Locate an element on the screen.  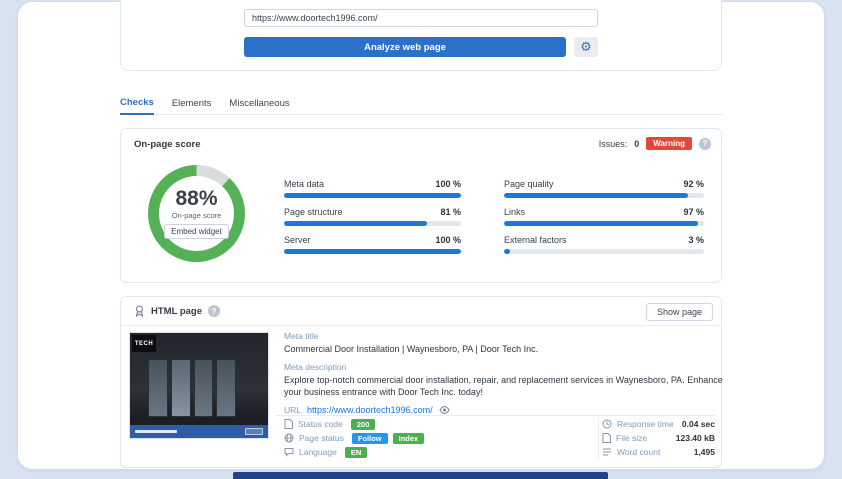
stat-label: Language is located at coordinates (318, 452).